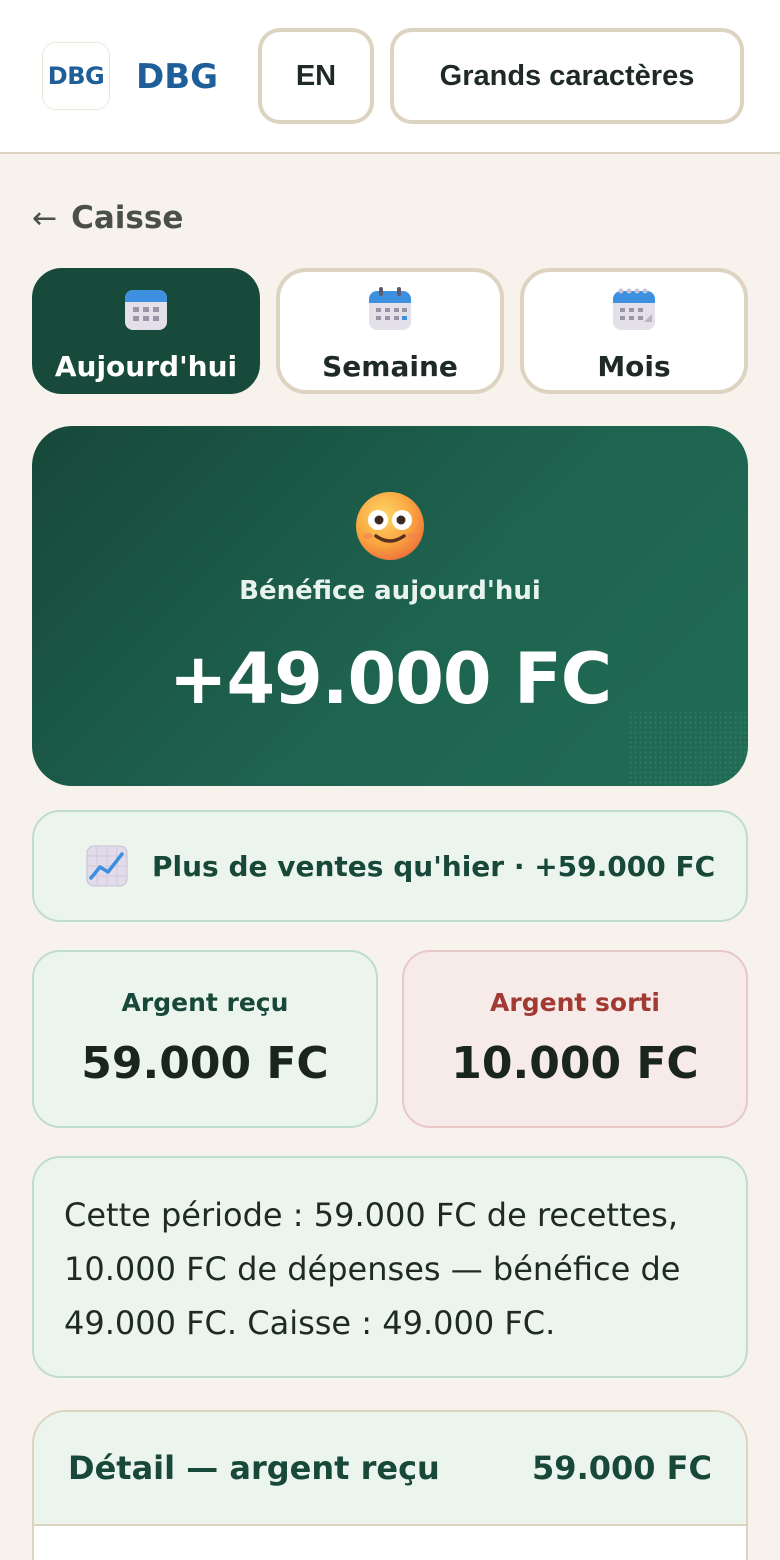  I want to click on money-spent-value: 10.000 FC, so click(575, 1063).